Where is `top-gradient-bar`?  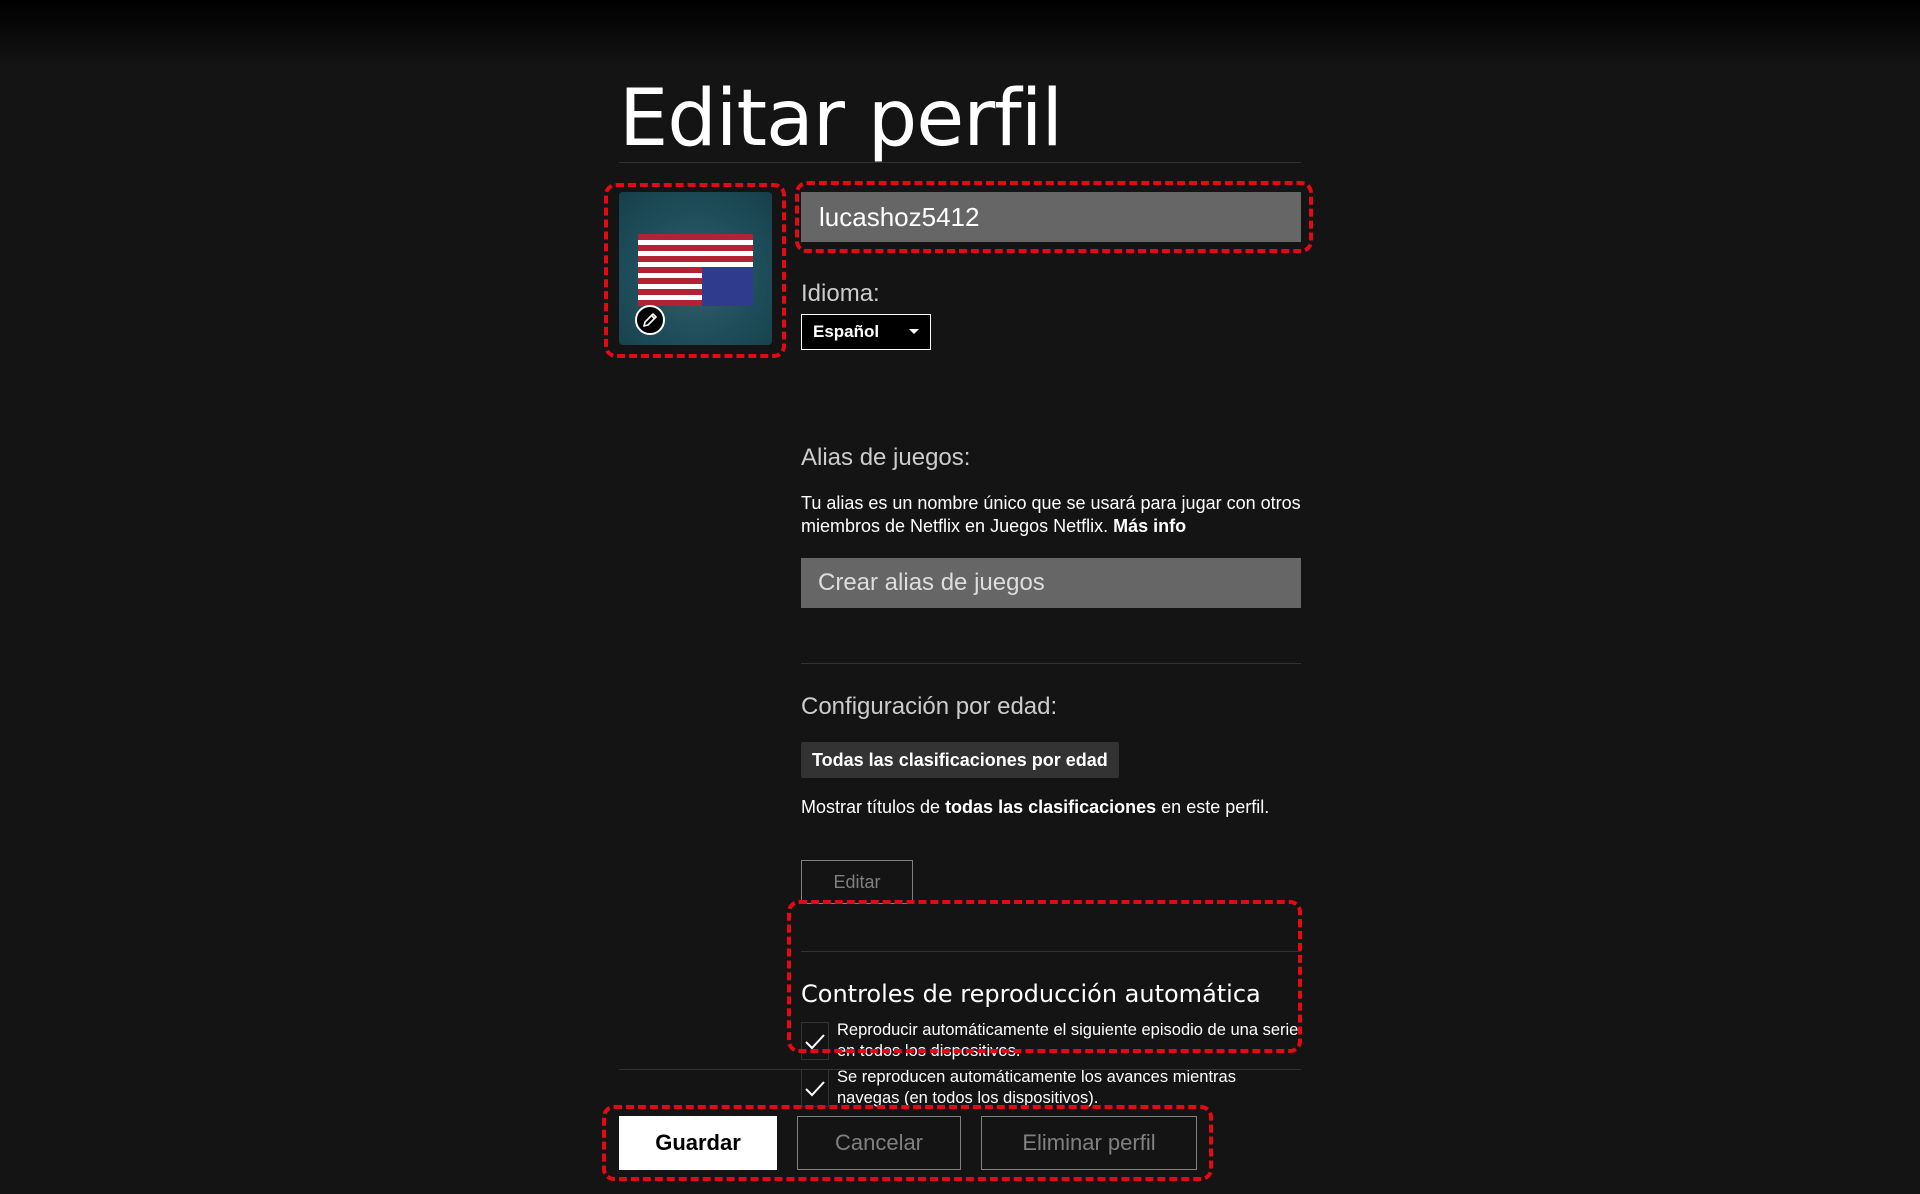
top-gradient-bar is located at coordinates (960, 34).